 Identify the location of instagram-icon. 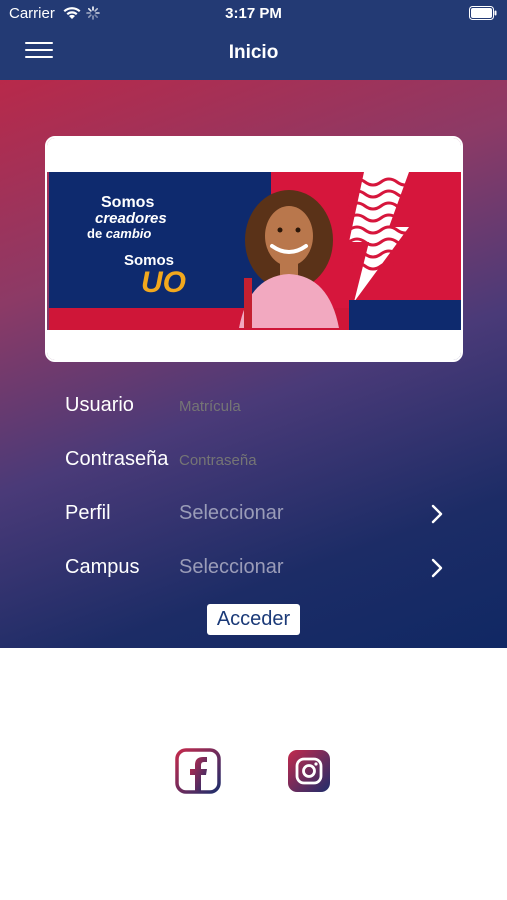
(309, 771).